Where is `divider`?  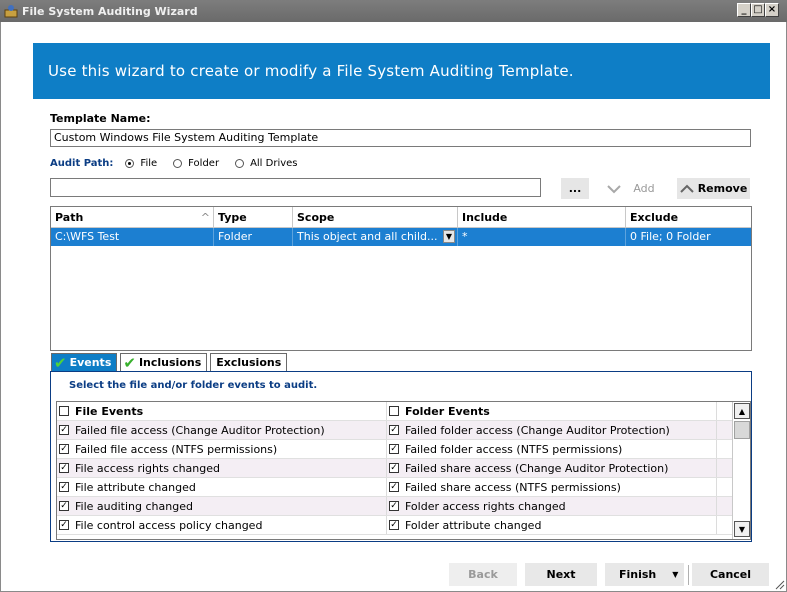 divider is located at coordinates (688, 575).